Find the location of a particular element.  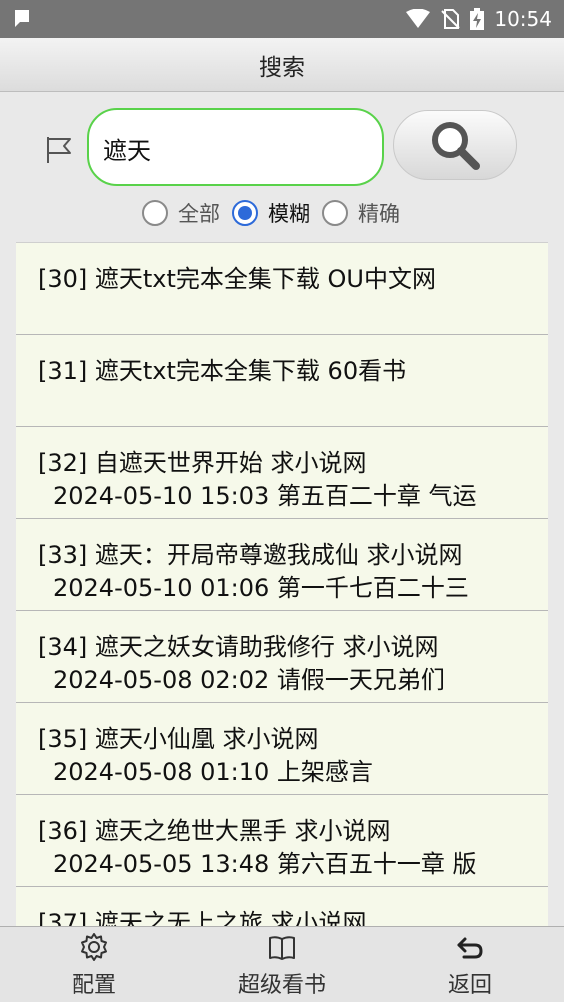

super-reader-label: 超级看书 is located at coordinates (281, 985).